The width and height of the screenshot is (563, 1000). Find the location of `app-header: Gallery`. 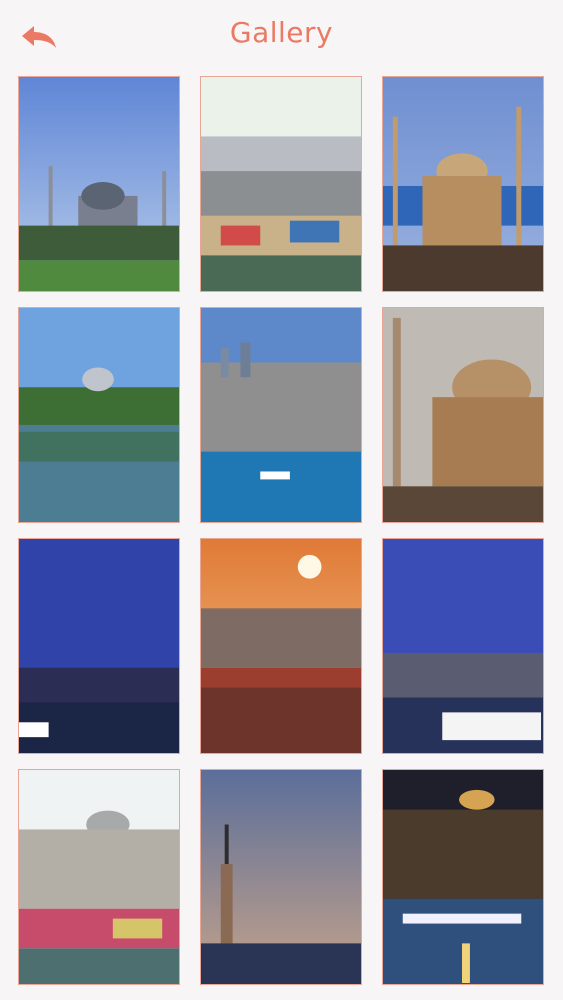

app-header: Gallery is located at coordinates (281, 35).